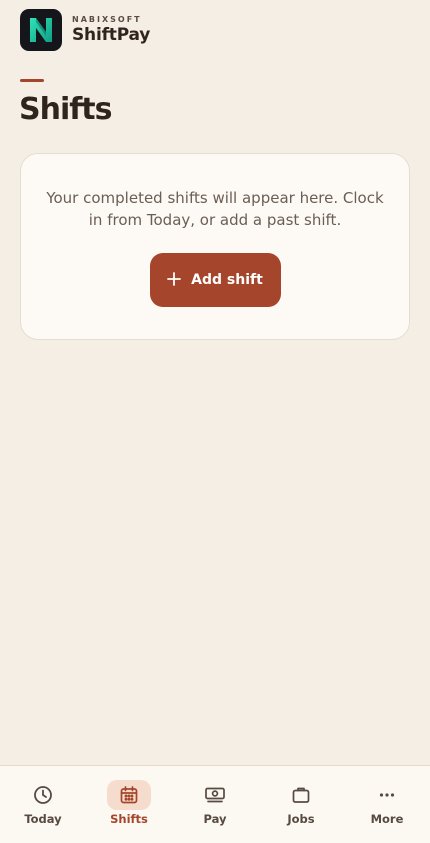 The width and height of the screenshot is (430, 843). Describe the element at coordinates (215, 795) in the screenshot. I see `banknote-icon` at that location.